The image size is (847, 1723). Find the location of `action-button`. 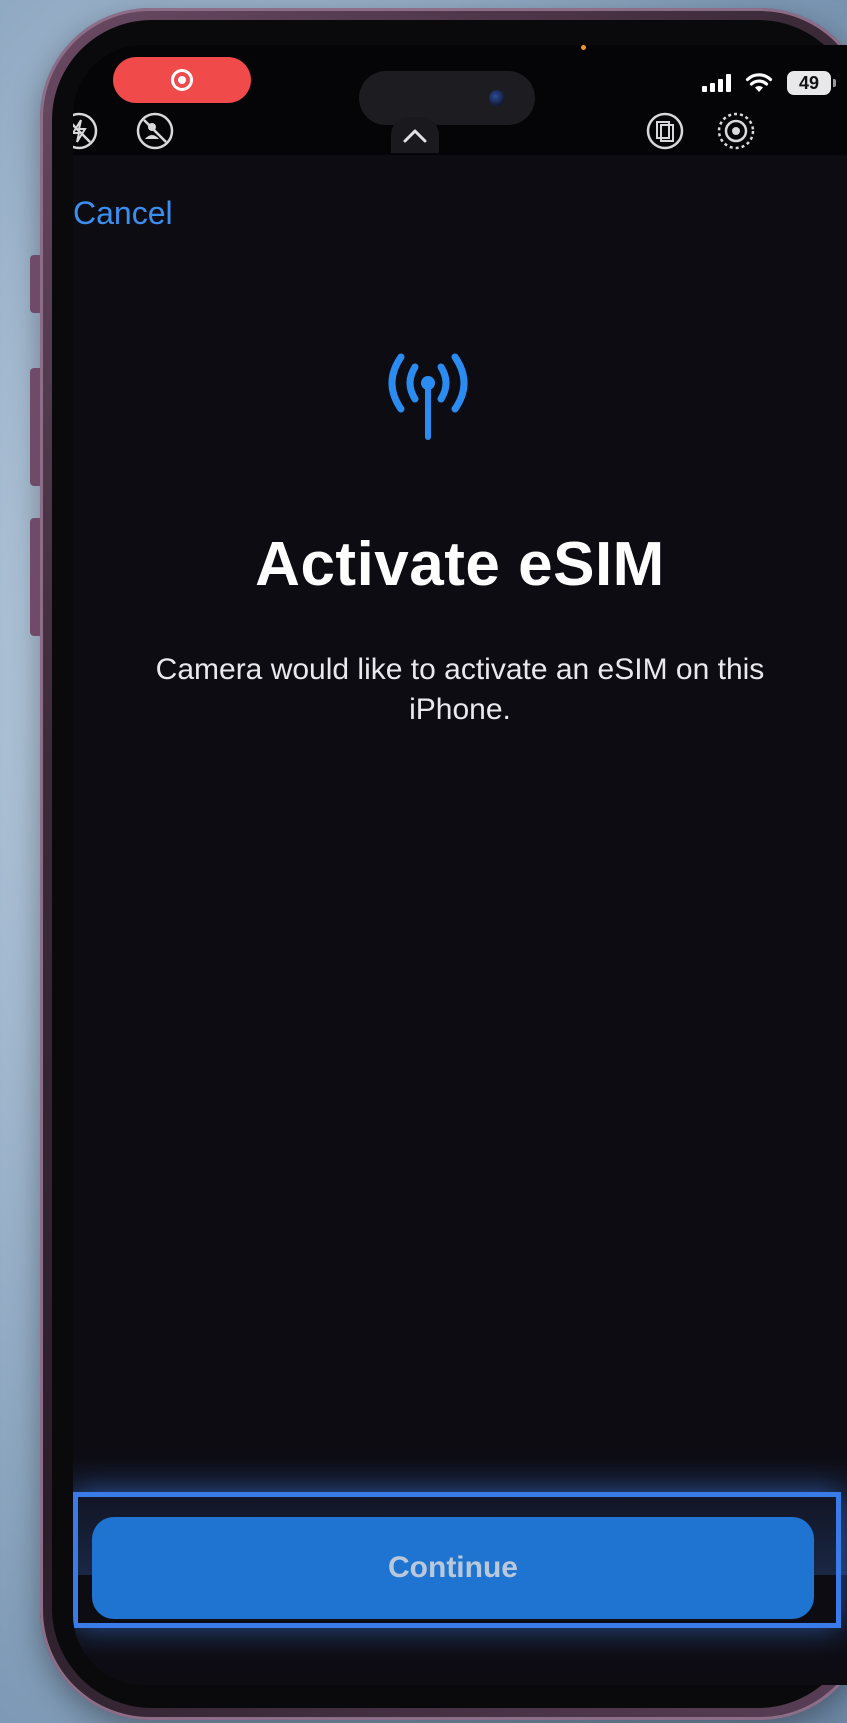

action-button is located at coordinates (35, 284).